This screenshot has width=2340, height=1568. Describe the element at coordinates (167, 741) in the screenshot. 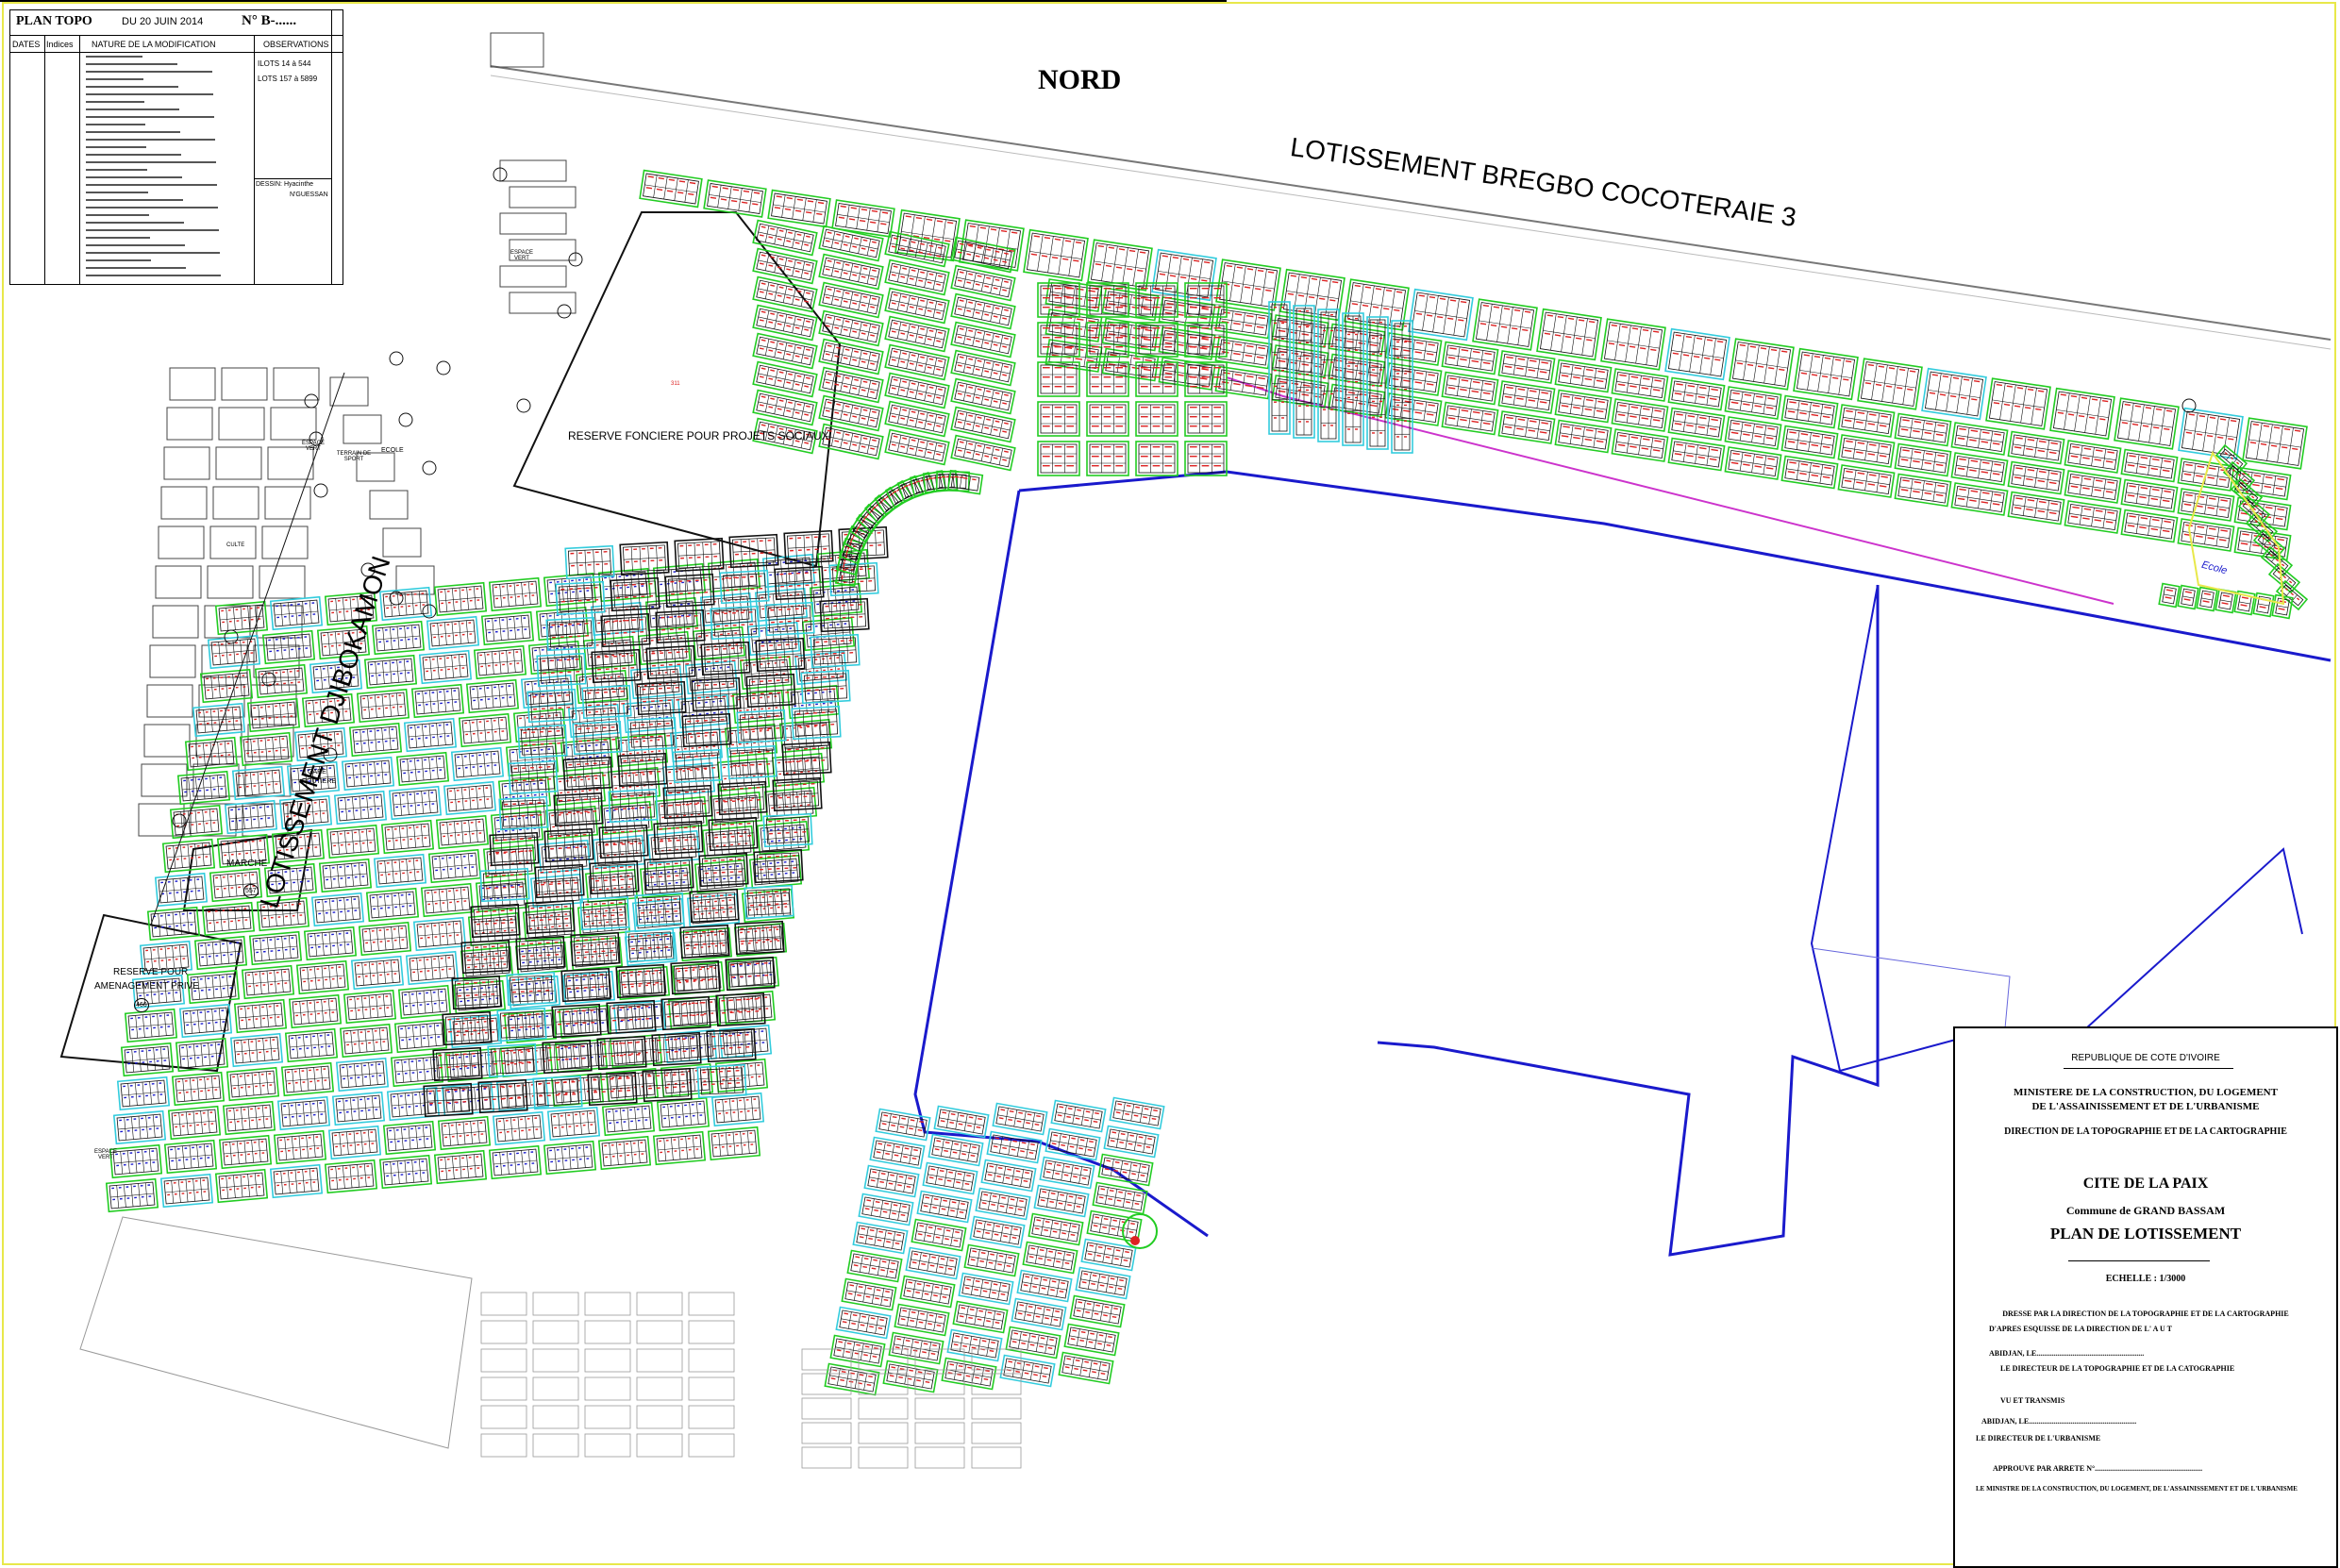

I see `parcel-block` at that location.